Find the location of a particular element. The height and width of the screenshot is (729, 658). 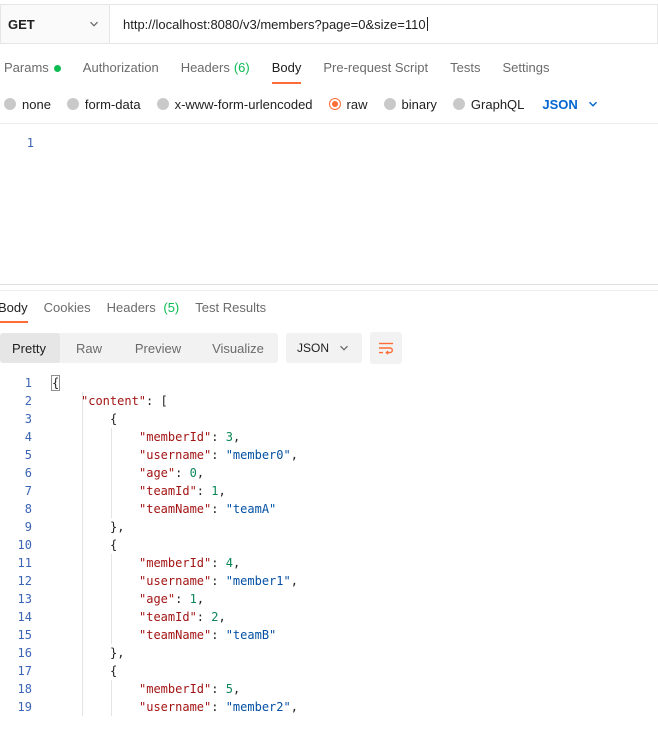

body-type-raw: raw is located at coordinates (348, 104).